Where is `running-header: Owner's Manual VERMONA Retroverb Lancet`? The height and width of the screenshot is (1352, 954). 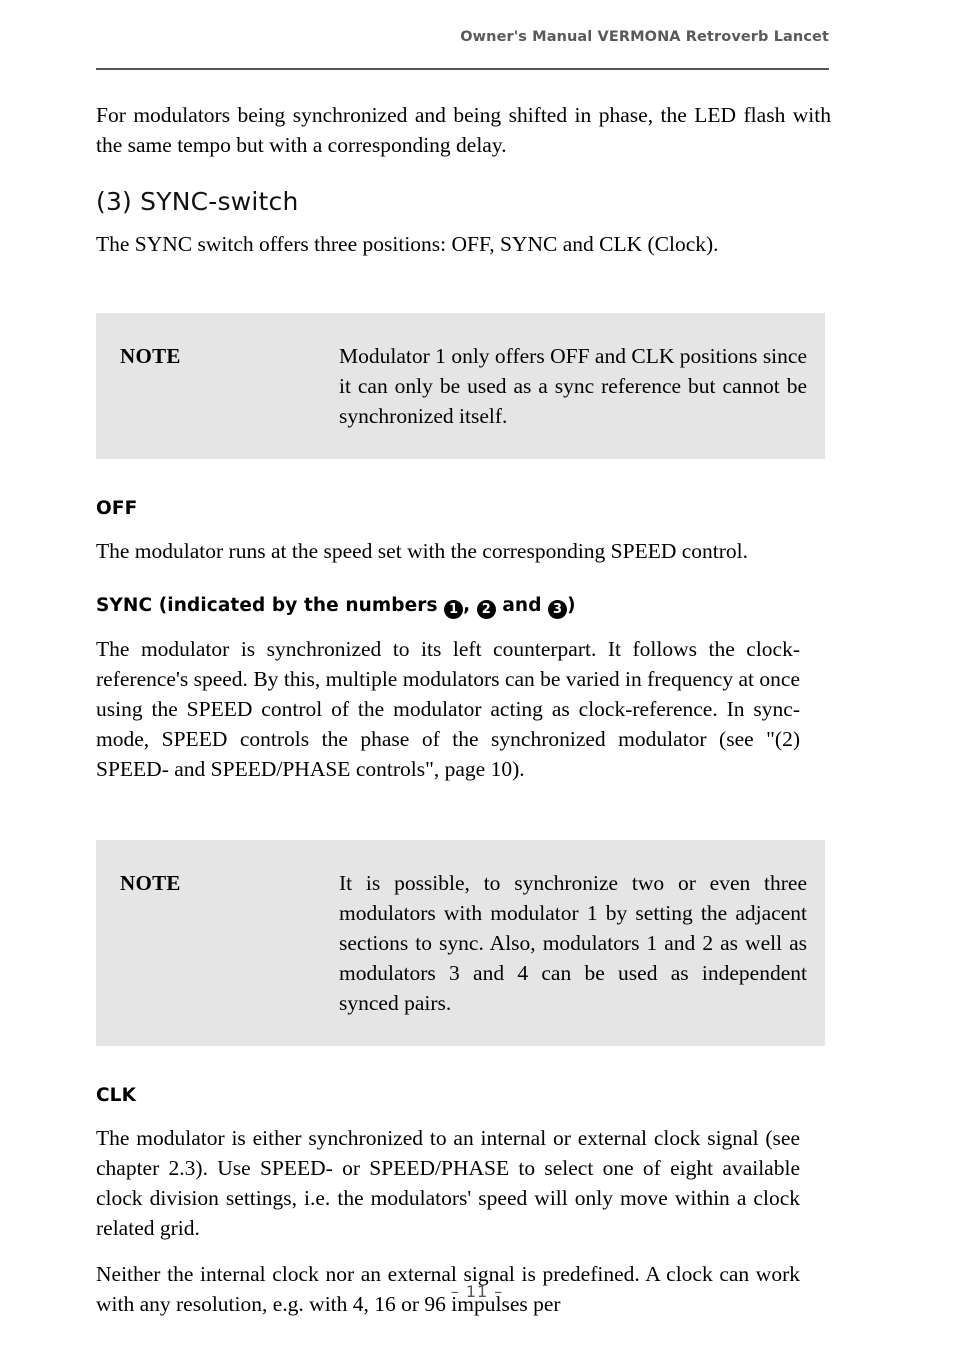 running-header: Owner's Manual VERMONA Retroverb Lancet is located at coordinates (462, 37).